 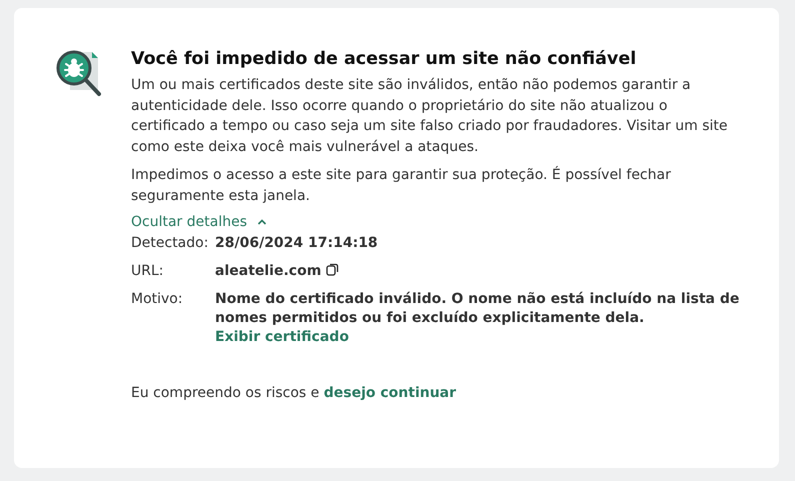 What do you see at coordinates (147, 271) in the screenshot?
I see `detail-label: URL:` at bounding box center [147, 271].